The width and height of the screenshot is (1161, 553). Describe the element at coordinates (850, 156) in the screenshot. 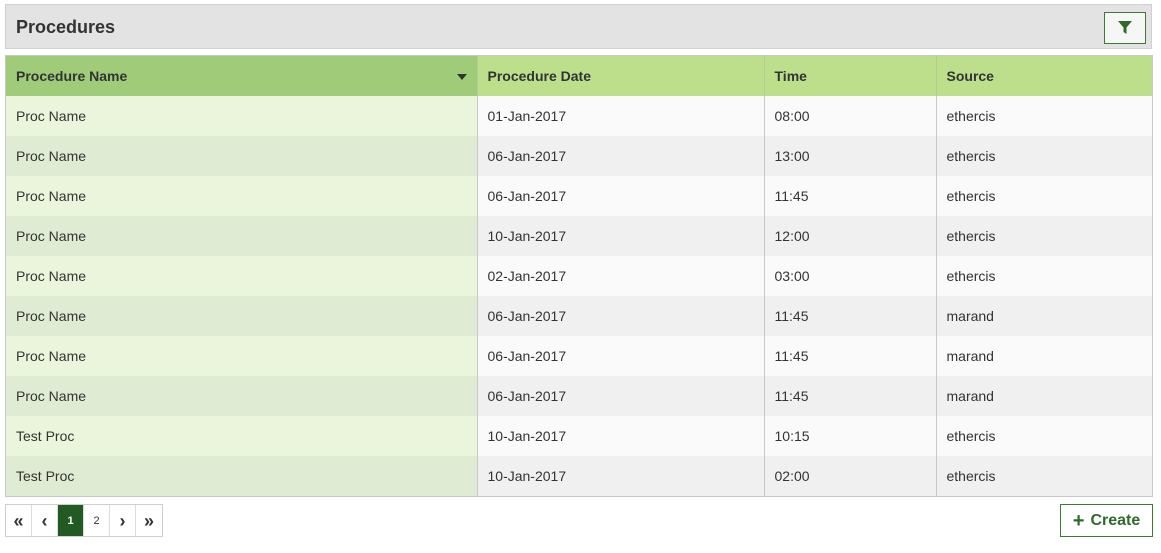

I see `cell-time: 13:00` at that location.